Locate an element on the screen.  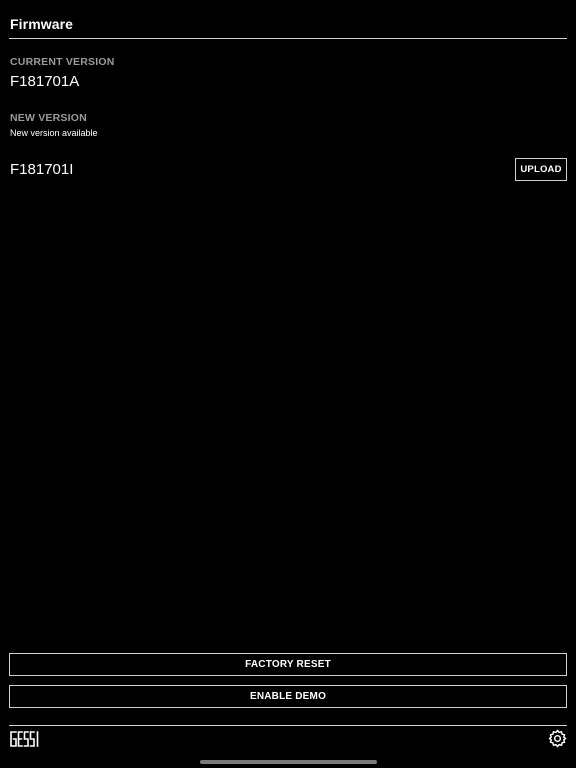
new-version-label: NEW VERSION is located at coordinates (48, 118).